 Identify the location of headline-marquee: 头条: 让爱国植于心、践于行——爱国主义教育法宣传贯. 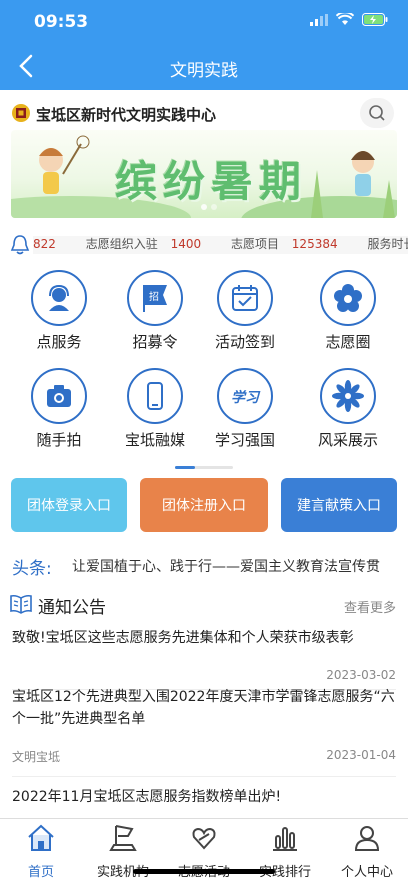
(204, 565).